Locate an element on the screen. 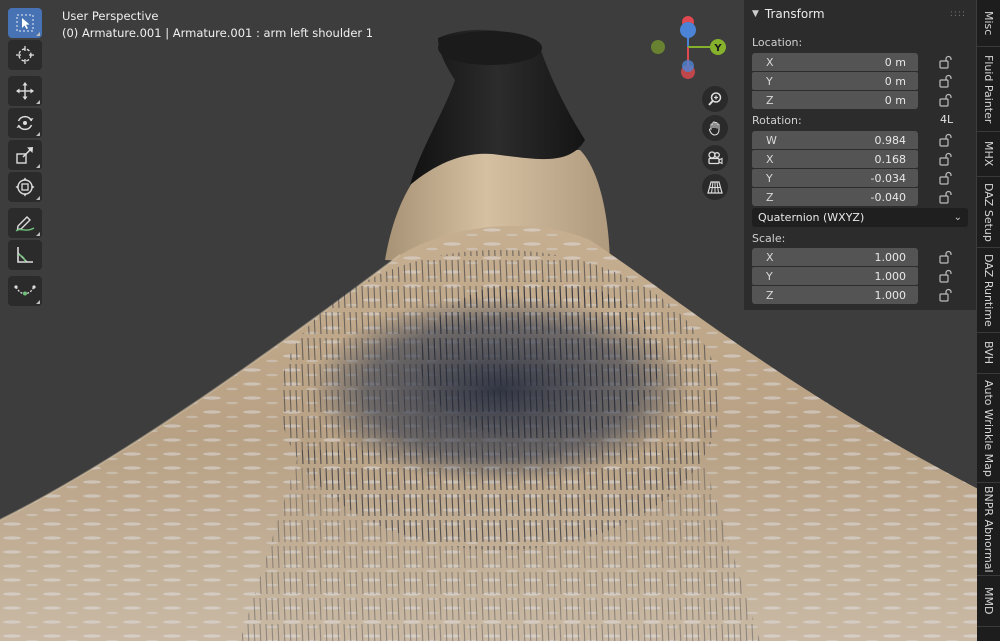 Image resolution: width=1000 pixels, height=641 pixels. transform-header-label: Transform is located at coordinates (794, 14).